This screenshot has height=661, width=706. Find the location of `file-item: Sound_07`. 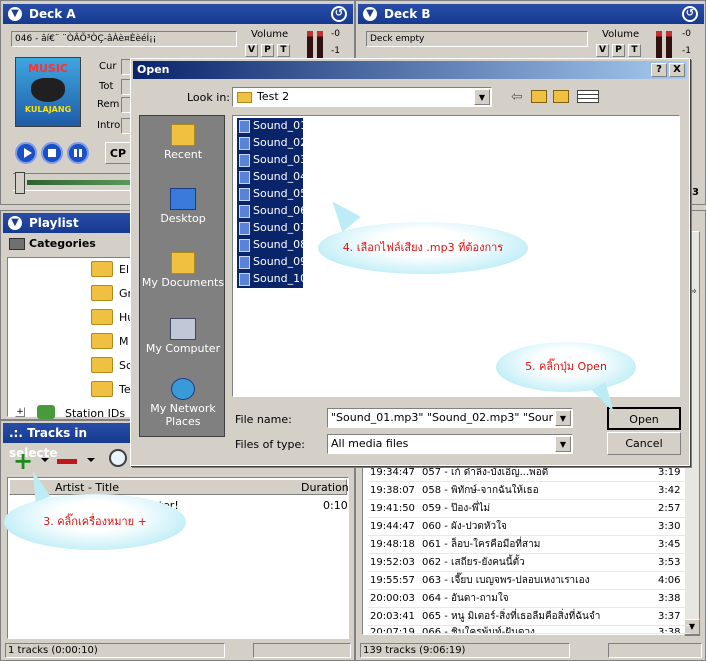

file-item: Sound_07 is located at coordinates (272, 228).